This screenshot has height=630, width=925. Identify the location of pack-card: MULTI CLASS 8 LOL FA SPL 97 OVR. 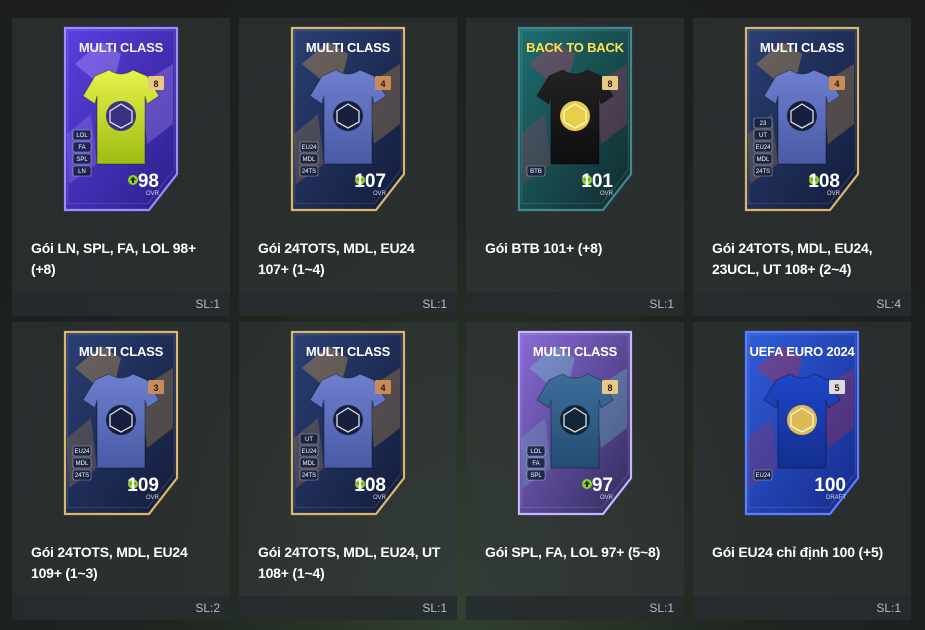
(575, 423).